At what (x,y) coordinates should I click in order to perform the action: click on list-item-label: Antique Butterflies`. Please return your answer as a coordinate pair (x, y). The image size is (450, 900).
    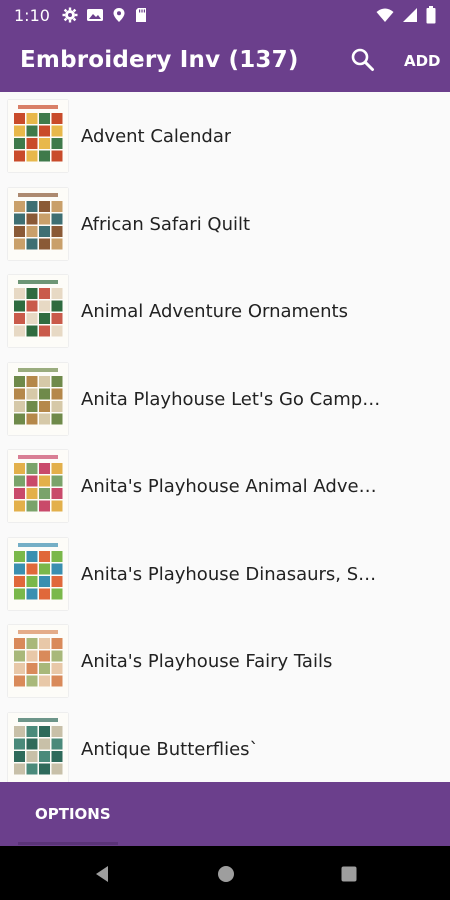
    Looking at the image, I should click on (170, 749).